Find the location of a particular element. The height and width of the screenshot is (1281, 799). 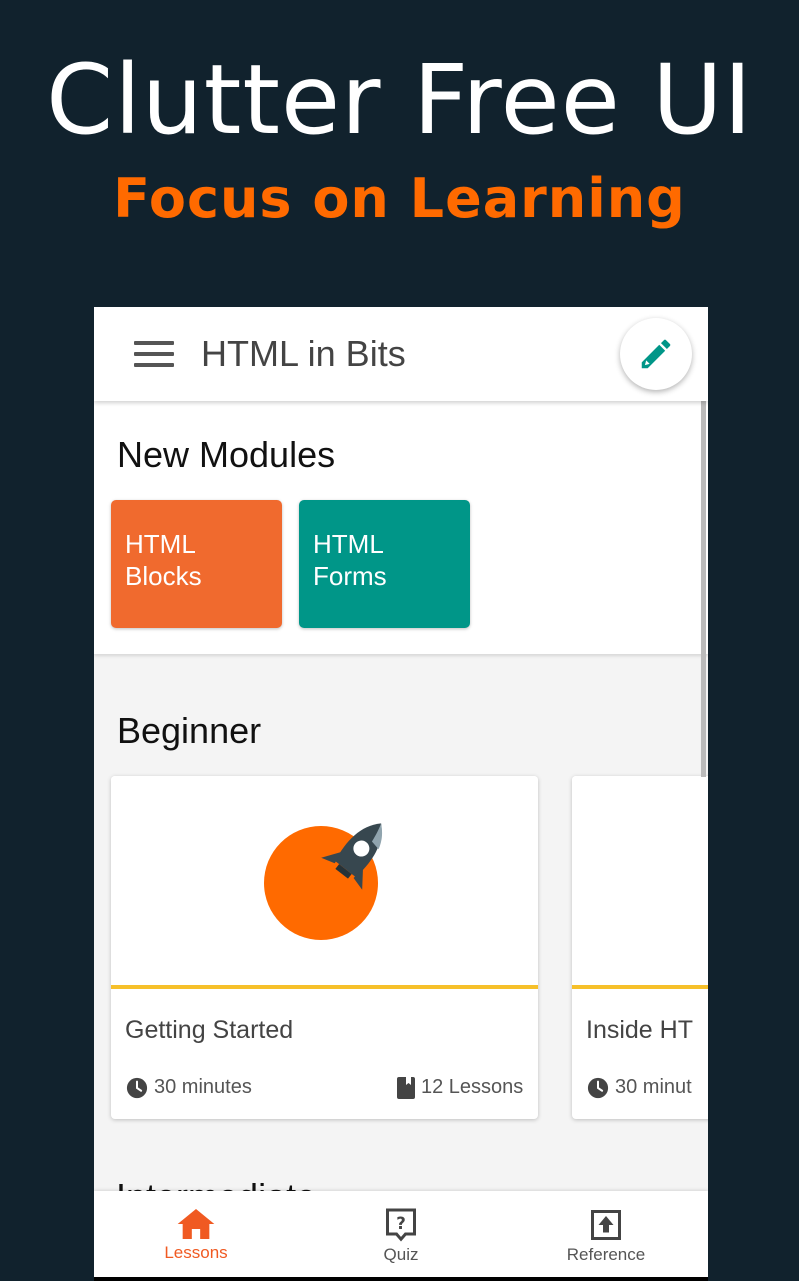

nav-label: Reference is located at coordinates (606, 1254).